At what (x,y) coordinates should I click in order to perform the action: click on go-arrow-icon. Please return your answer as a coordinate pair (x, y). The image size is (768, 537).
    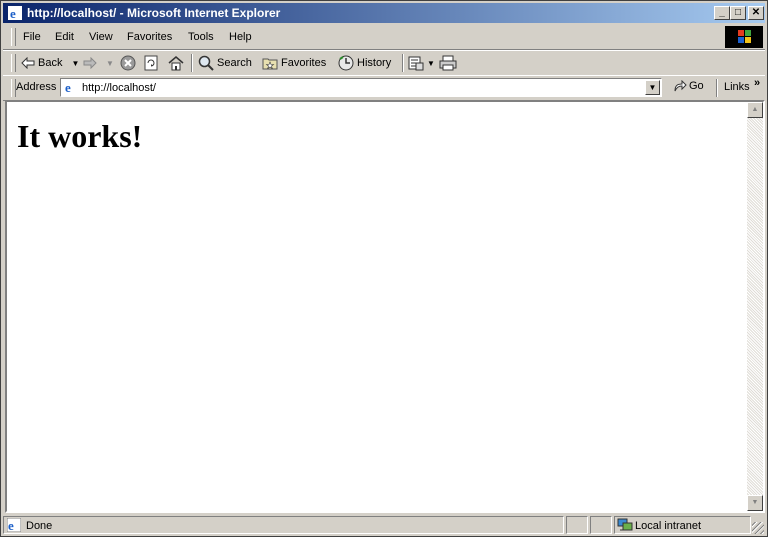
    Looking at the image, I should click on (680, 86).